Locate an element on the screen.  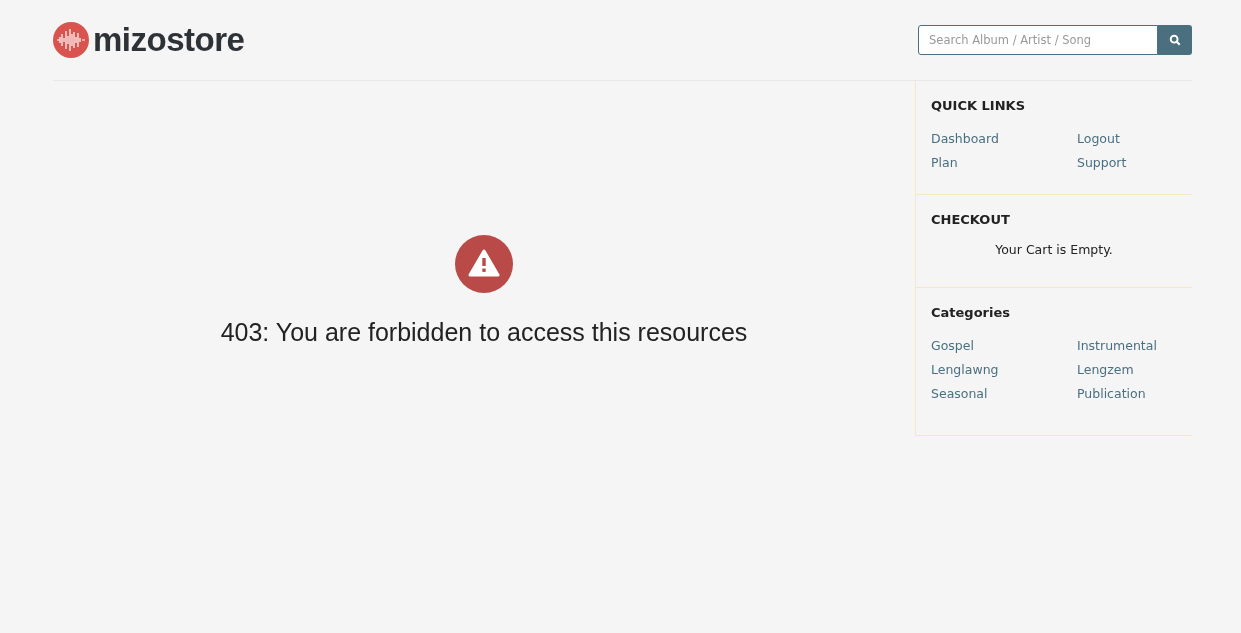
sidebar-link: Gospel is located at coordinates (952, 346).